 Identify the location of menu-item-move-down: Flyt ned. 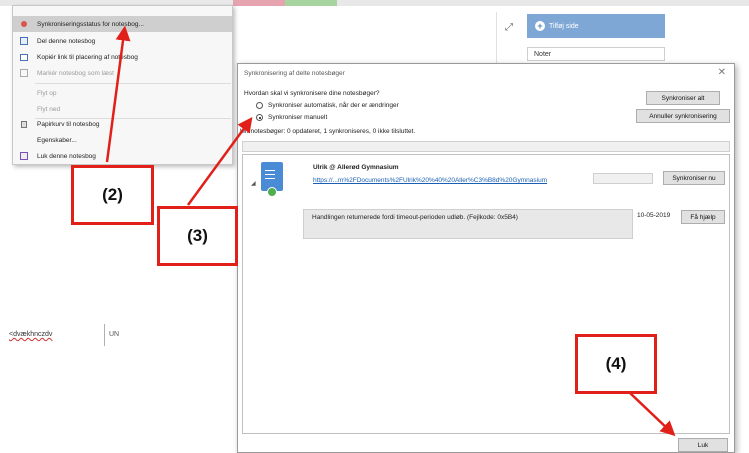
(49, 109).